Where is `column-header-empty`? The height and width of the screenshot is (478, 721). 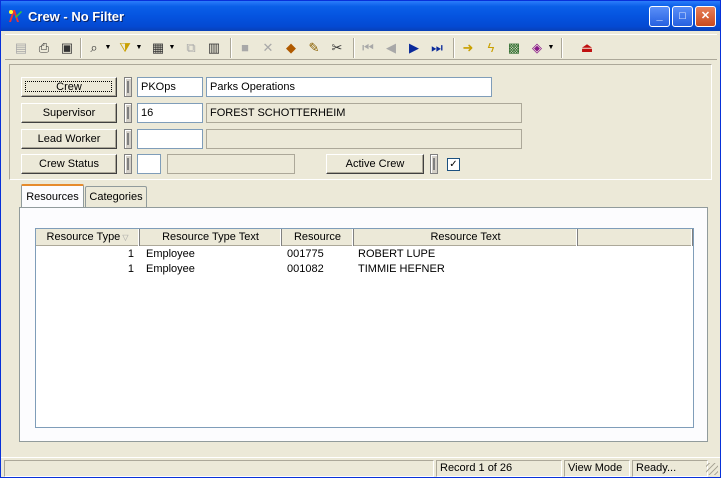 column-header-empty is located at coordinates (635, 237).